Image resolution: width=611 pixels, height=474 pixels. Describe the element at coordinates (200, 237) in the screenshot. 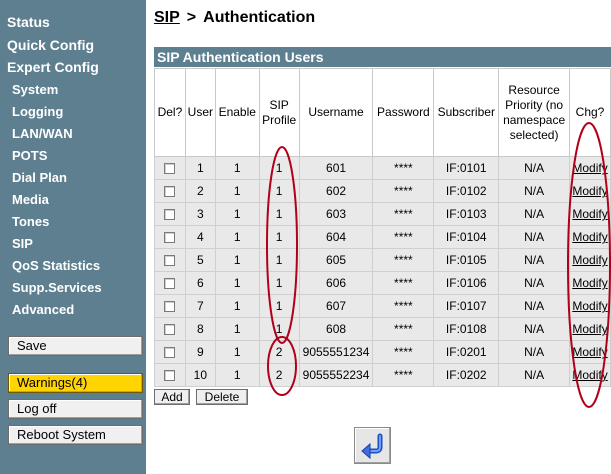

I see `cell-user: 4` at that location.